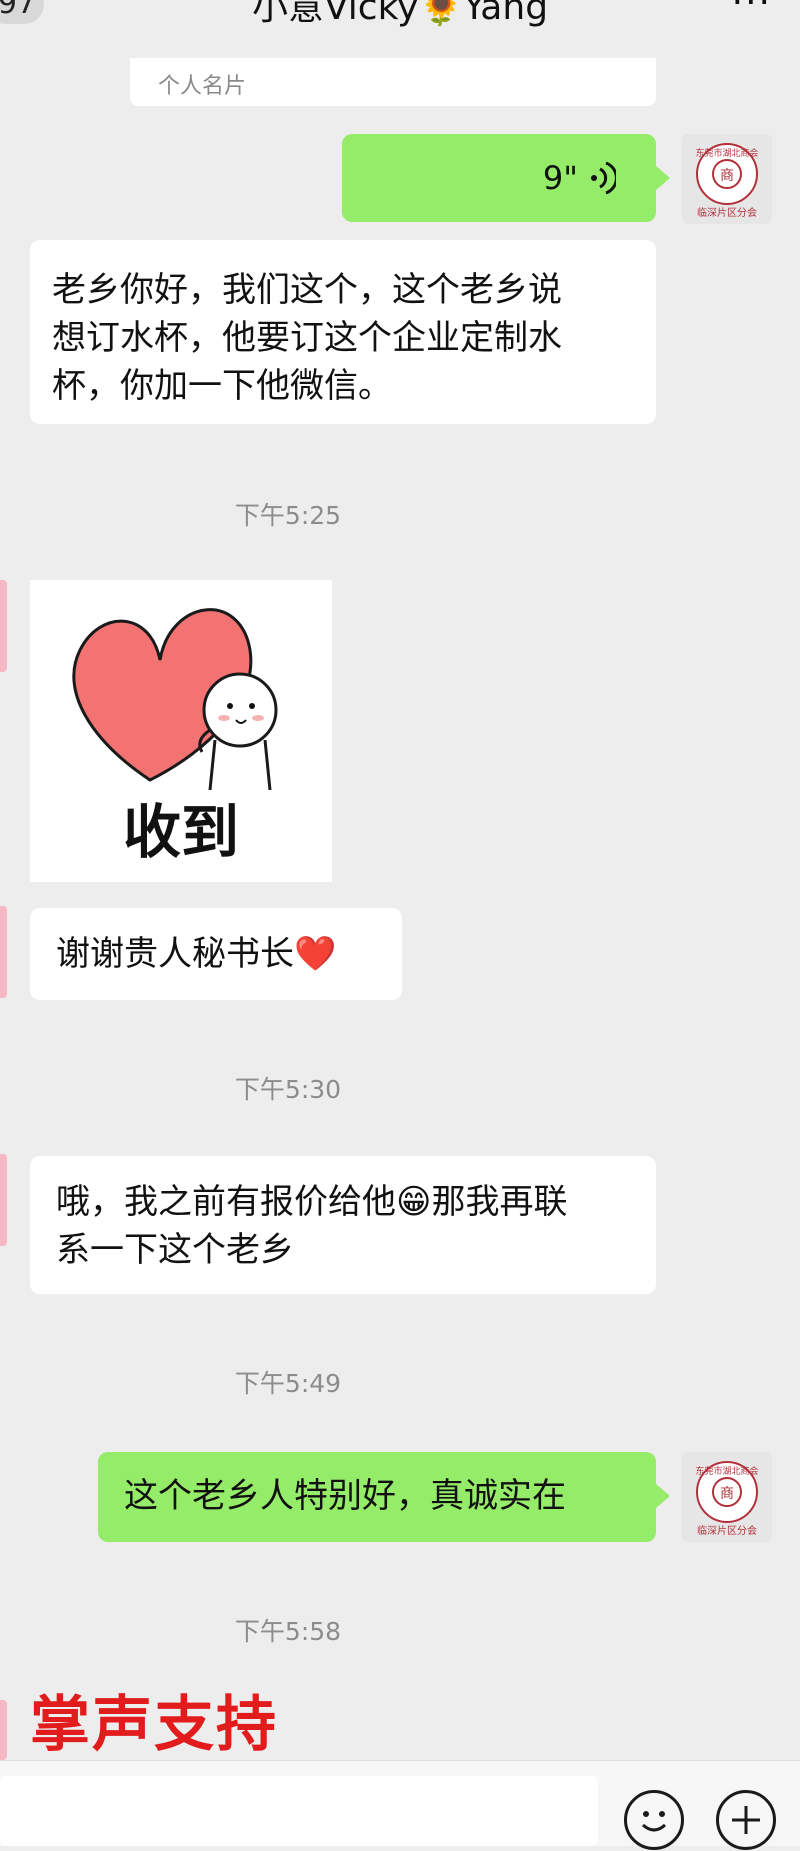  What do you see at coordinates (307, 290) in the screenshot?
I see `message-line: 老乡你好，我们这个，这个老乡说` at bounding box center [307, 290].